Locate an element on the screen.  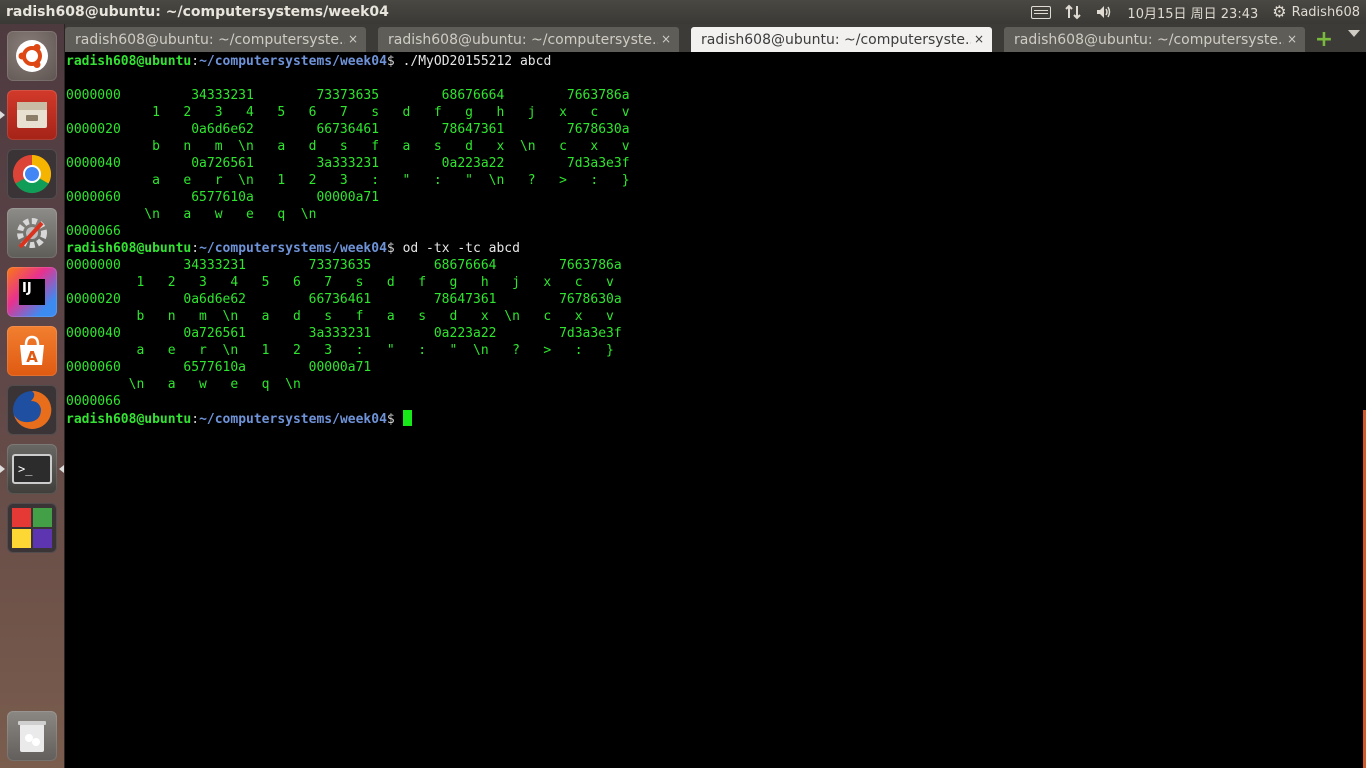
datetime-indicator: 10月15日 周日 23:43 is located at coordinates (1192, 12).